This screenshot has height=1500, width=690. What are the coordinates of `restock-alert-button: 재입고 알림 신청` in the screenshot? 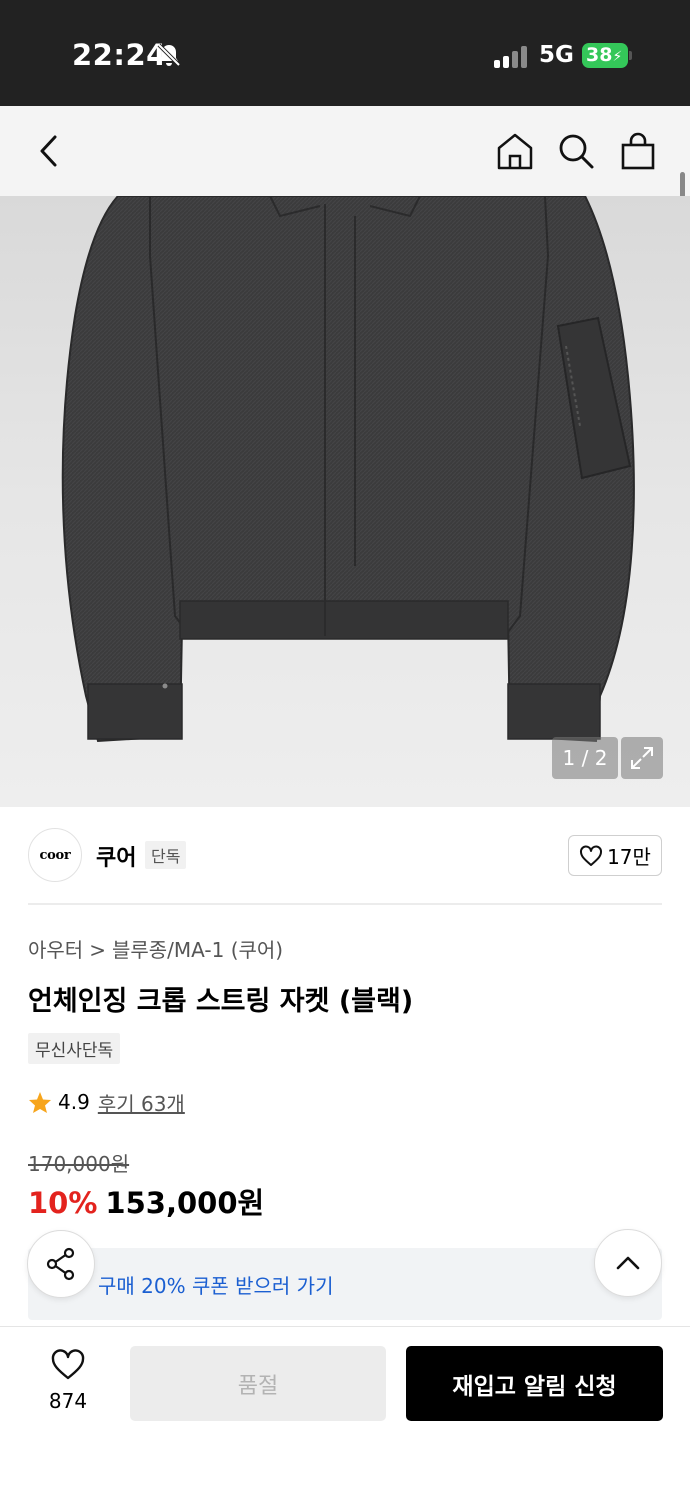 It's located at (534, 1383).